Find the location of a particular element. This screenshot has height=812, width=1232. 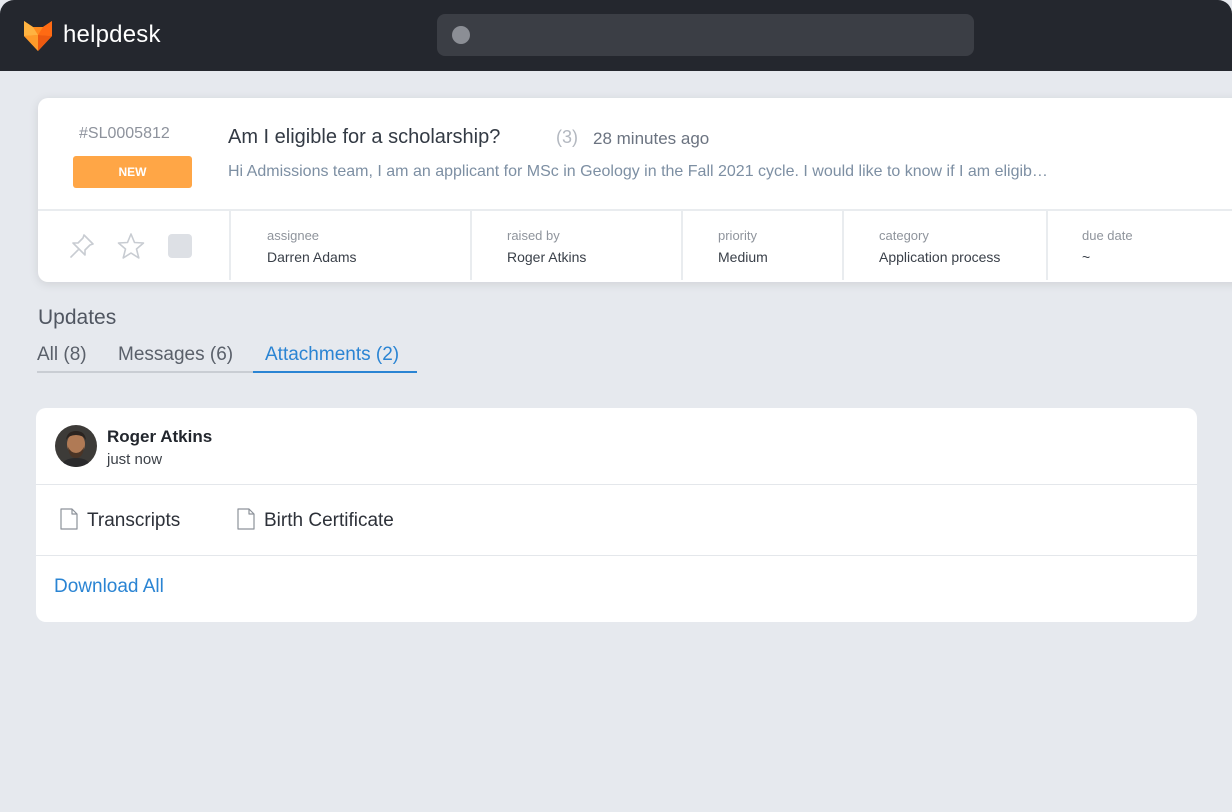

select-checkbox is located at coordinates (180, 246).